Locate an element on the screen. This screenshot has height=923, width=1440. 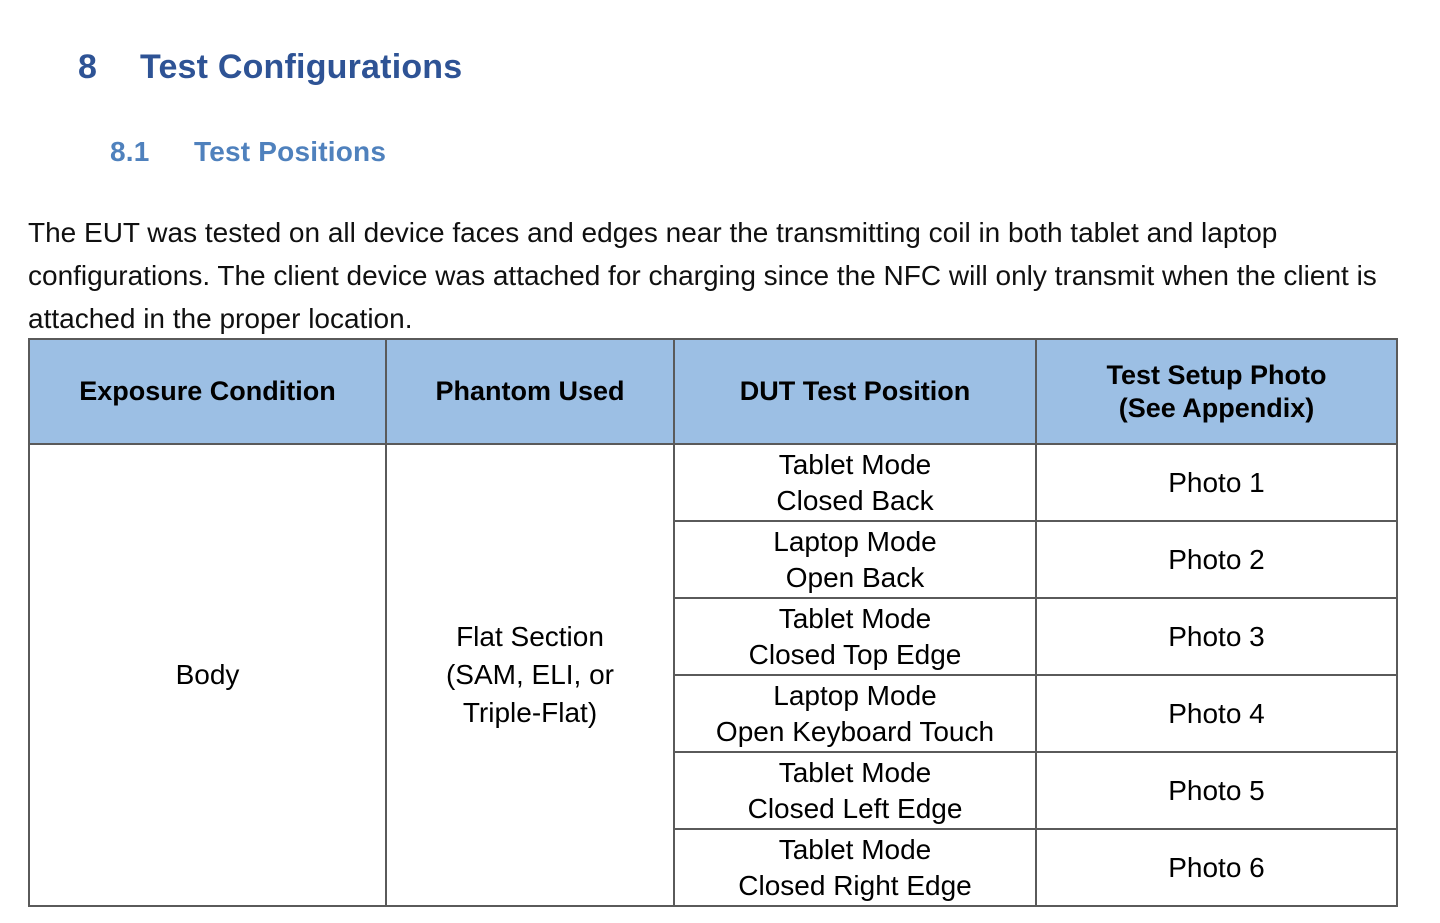
phantom-used-line3: Triple-Flat) is located at coordinates (530, 712).